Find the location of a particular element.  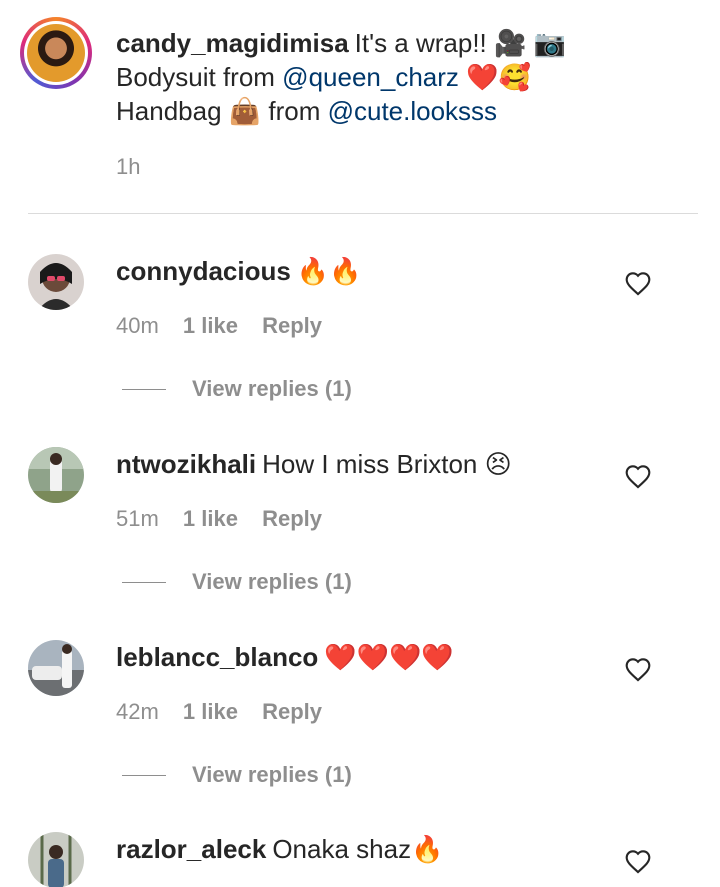

comment-meta: 40m 1 like Reply is located at coordinates (228, 326).